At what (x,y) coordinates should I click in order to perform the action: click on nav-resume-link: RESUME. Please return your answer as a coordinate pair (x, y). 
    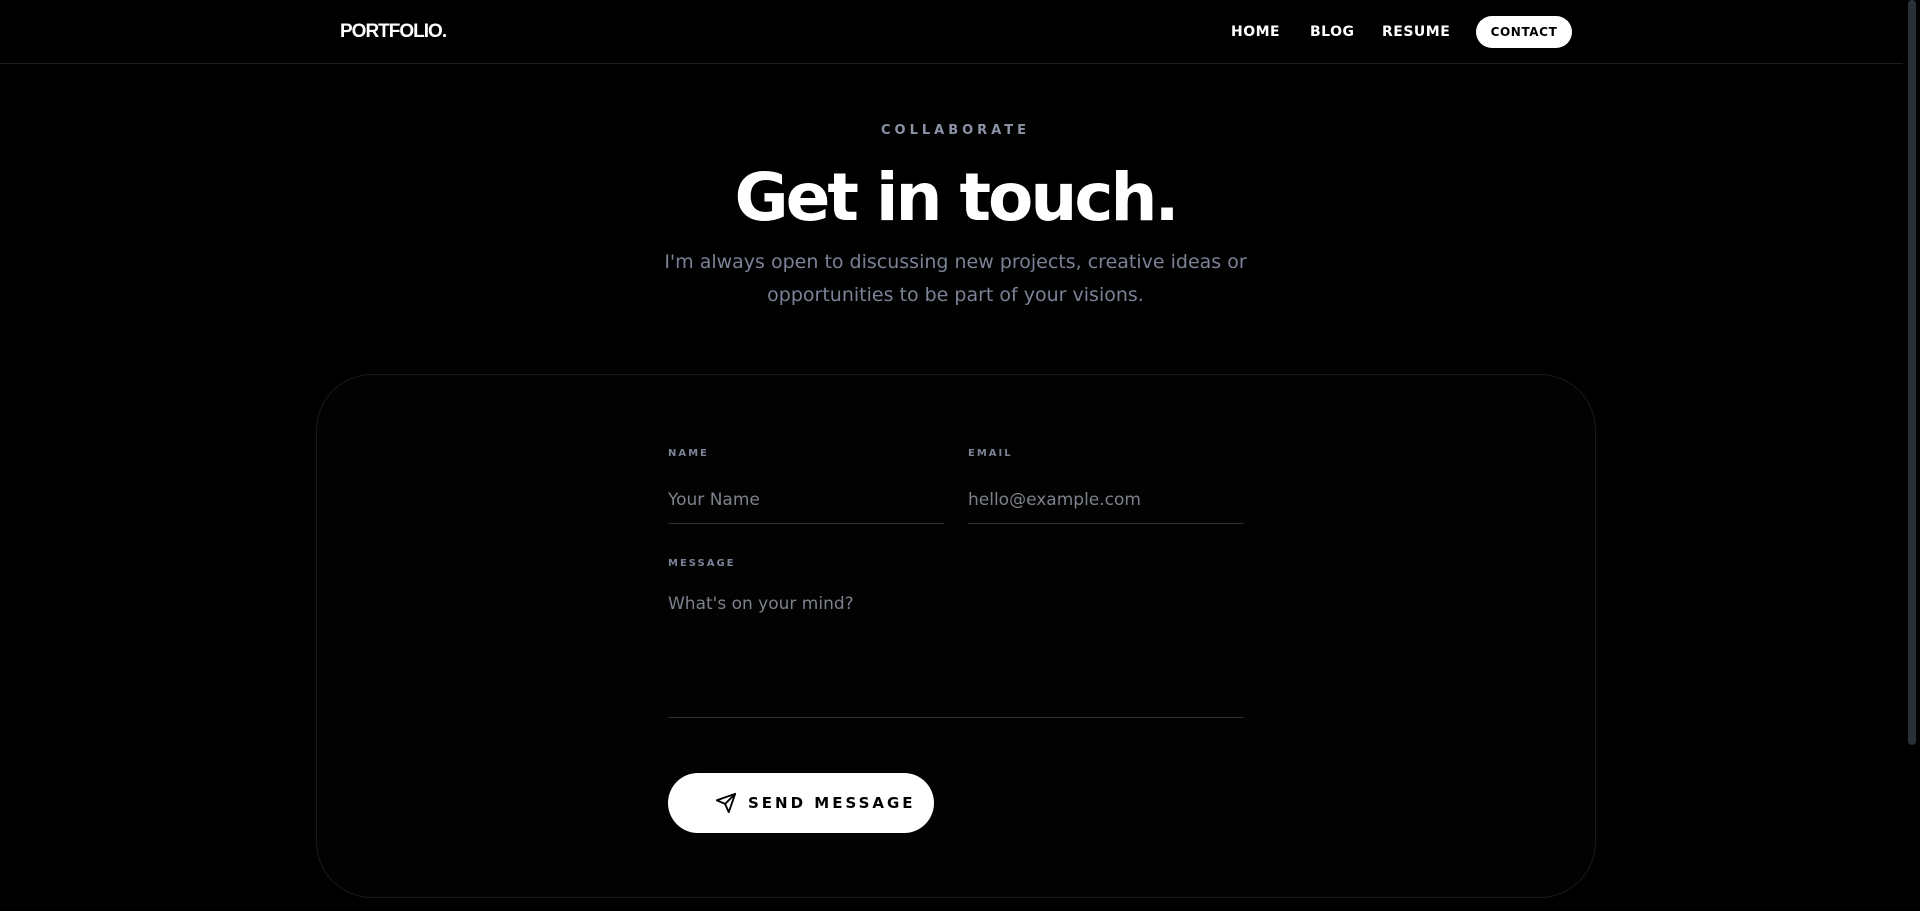
    Looking at the image, I should click on (1416, 32).